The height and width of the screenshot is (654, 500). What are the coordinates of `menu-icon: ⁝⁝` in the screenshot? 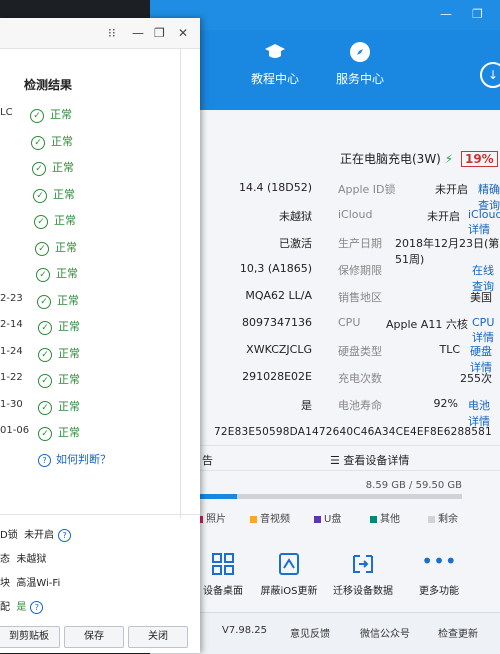 It's located at (112, 33).